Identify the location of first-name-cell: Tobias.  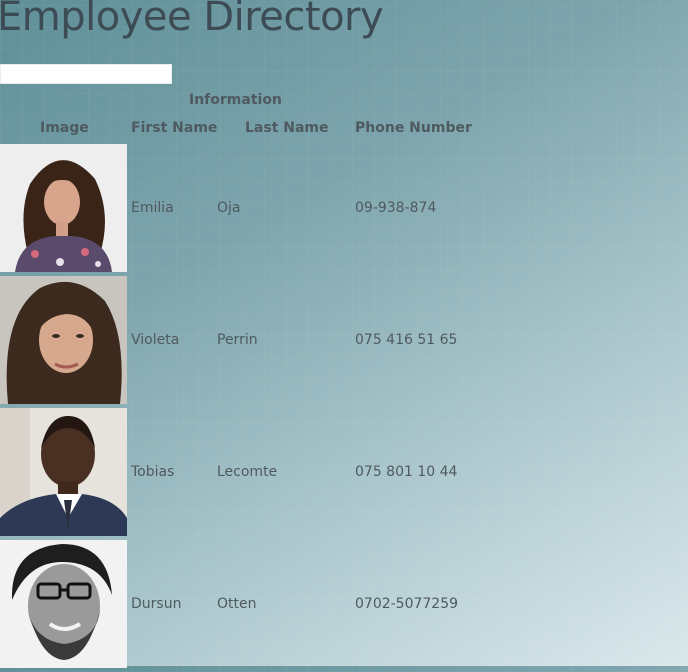
(153, 472).